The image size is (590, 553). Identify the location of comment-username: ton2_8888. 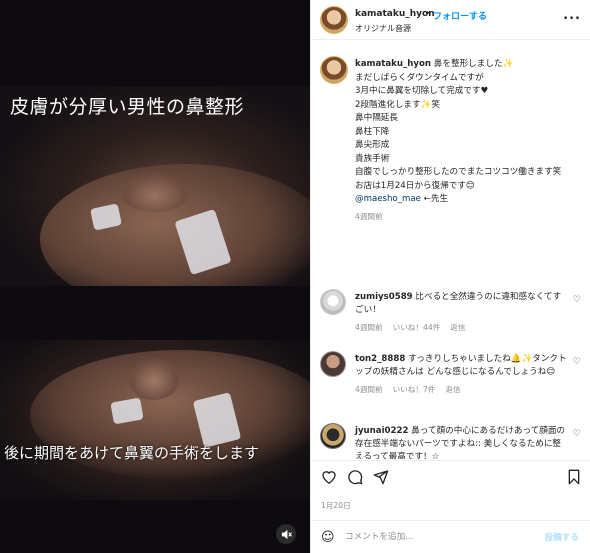
(380, 359).